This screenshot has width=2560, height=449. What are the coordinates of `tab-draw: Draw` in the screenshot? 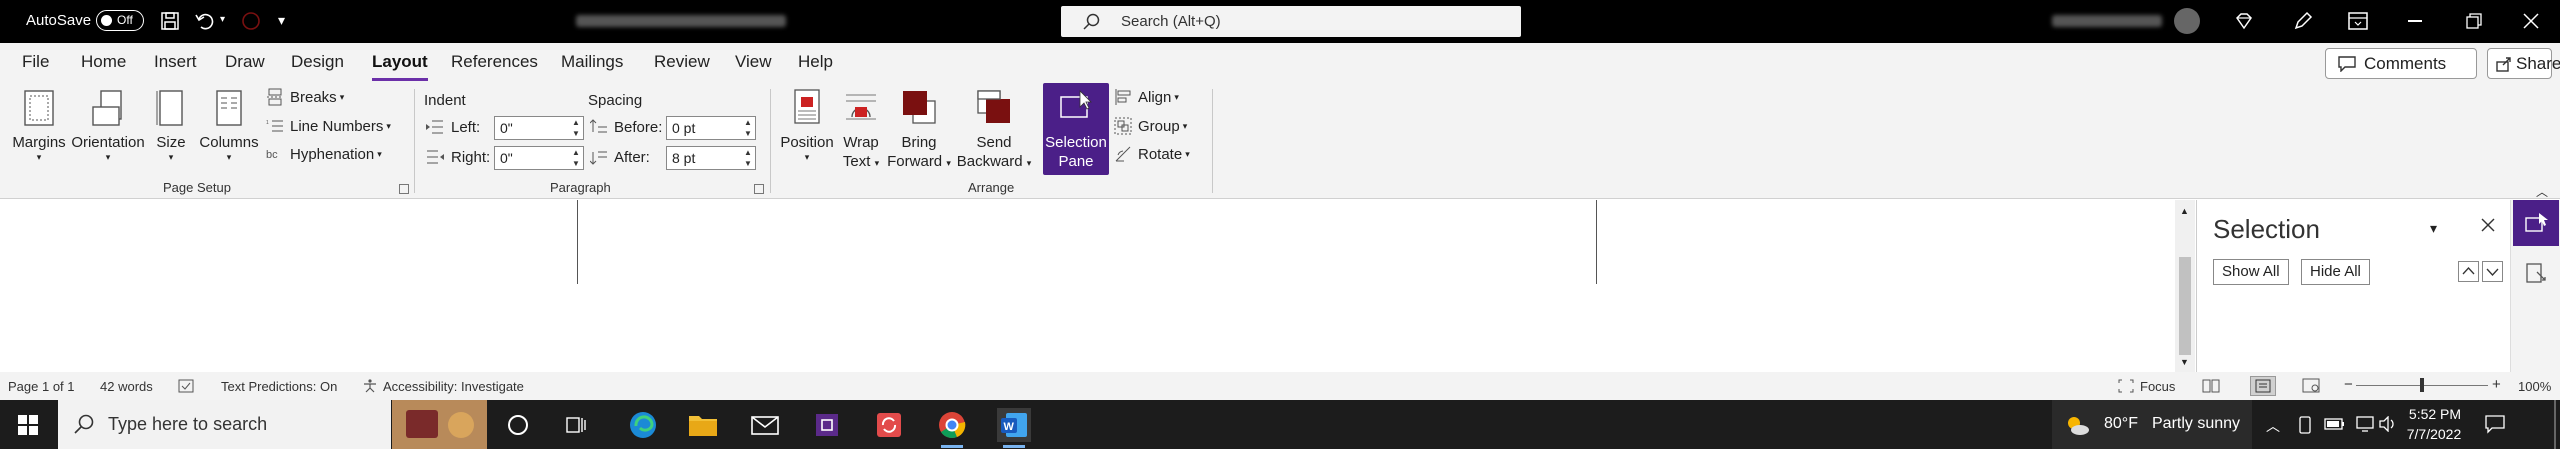 It's located at (245, 62).